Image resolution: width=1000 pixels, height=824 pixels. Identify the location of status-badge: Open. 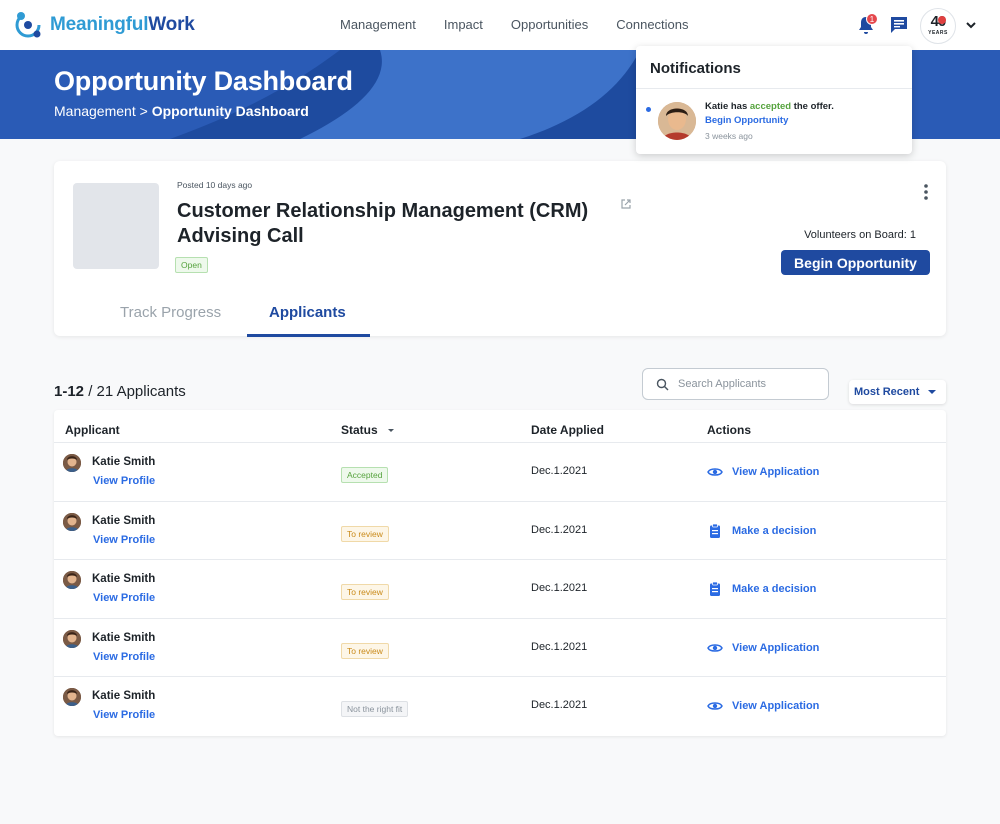
(191, 265).